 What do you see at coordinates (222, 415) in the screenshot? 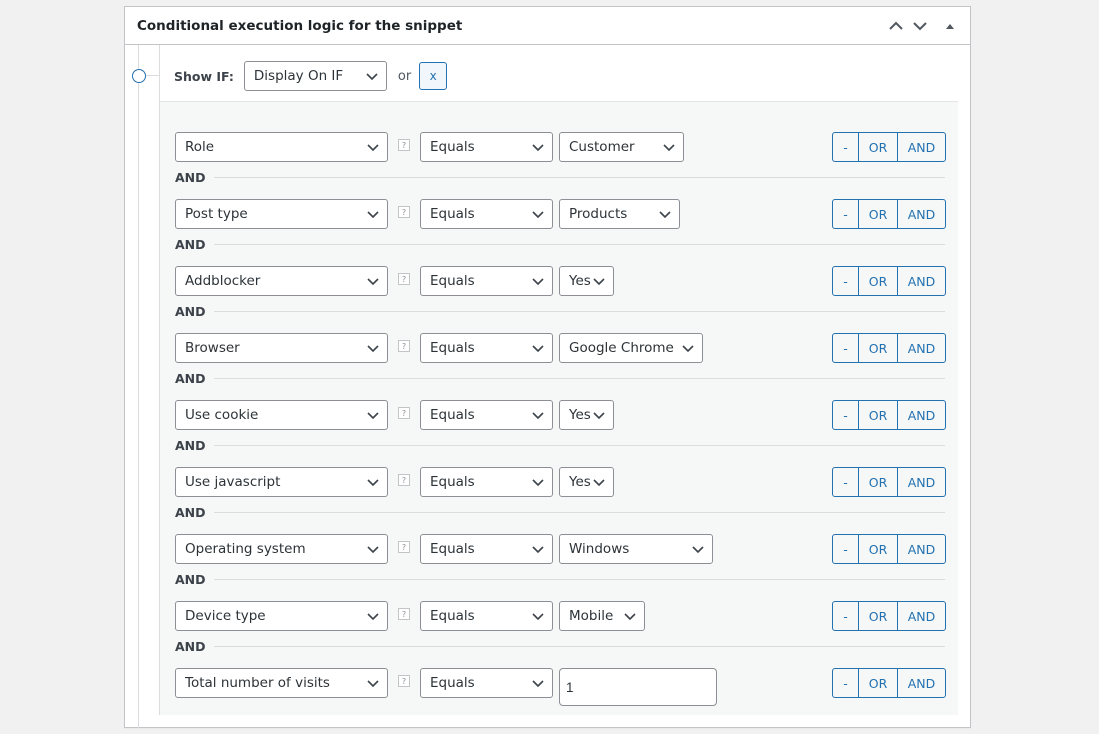
I see `condition-value: Use cookie` at bounding box center [222, 415].